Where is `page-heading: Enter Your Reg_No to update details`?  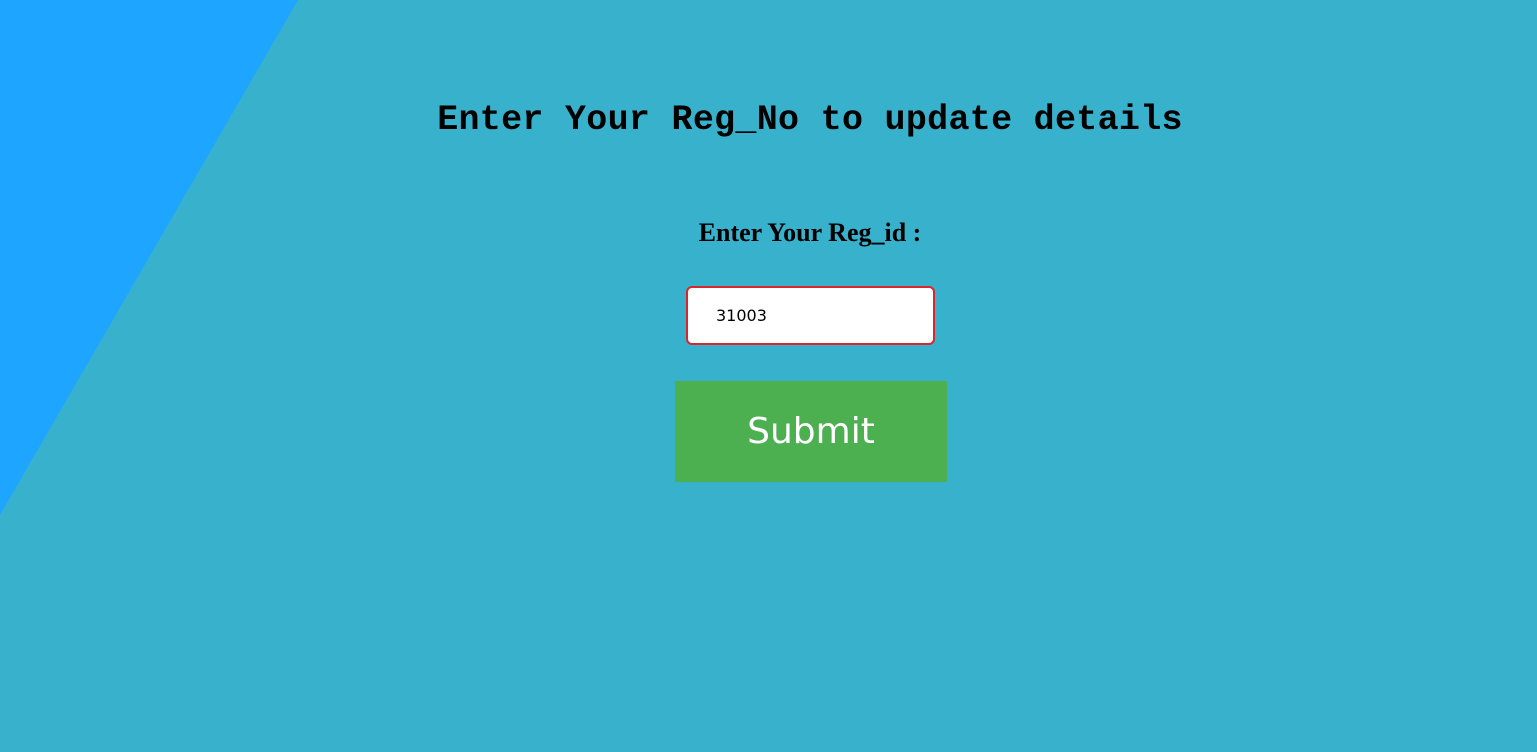
page-heading: Enter Your Reg_No to update details is located at coordinates (810, 120).